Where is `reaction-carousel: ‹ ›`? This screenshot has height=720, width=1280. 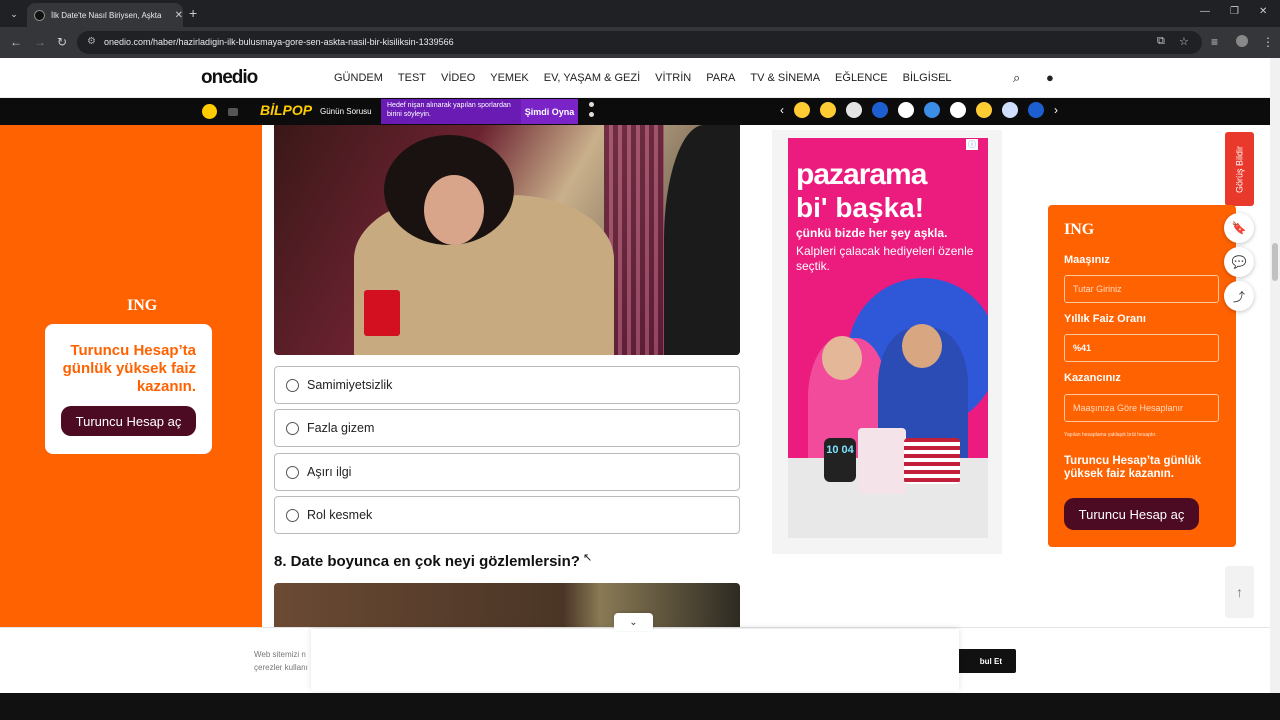 reaction-carousel: ‹ › is located at coordinates (924, 110).